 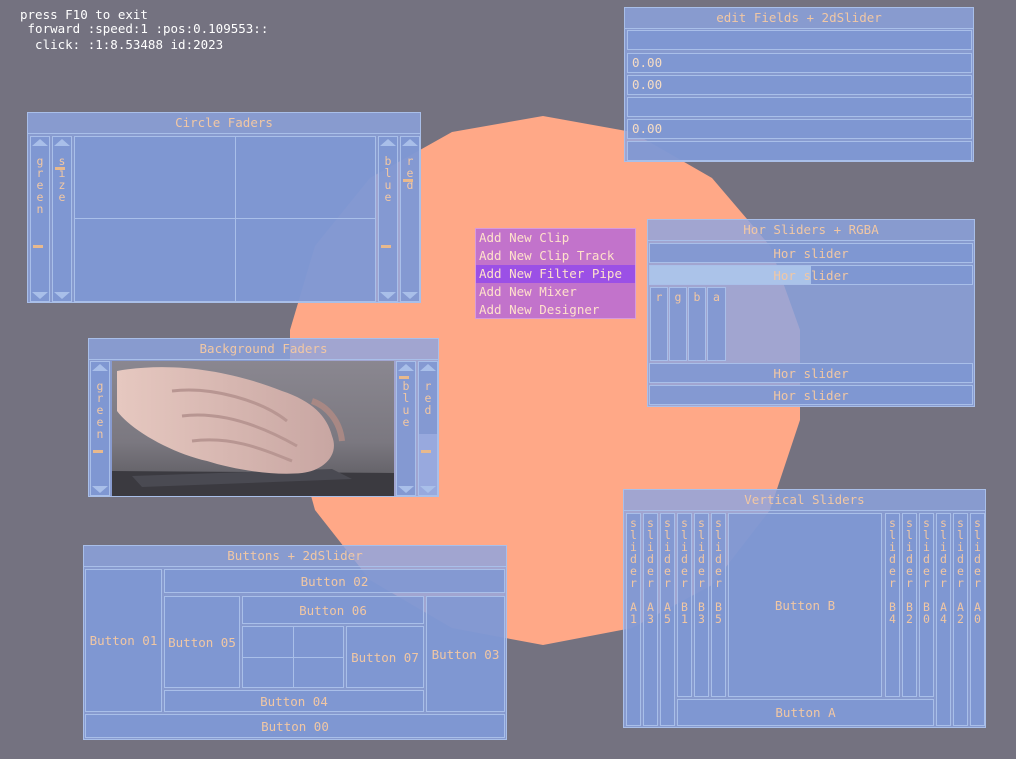 What do you see at coordinates (385, 657) in the screenshot?
I see `button-07: Button 07` at bounding box center [385, 657].